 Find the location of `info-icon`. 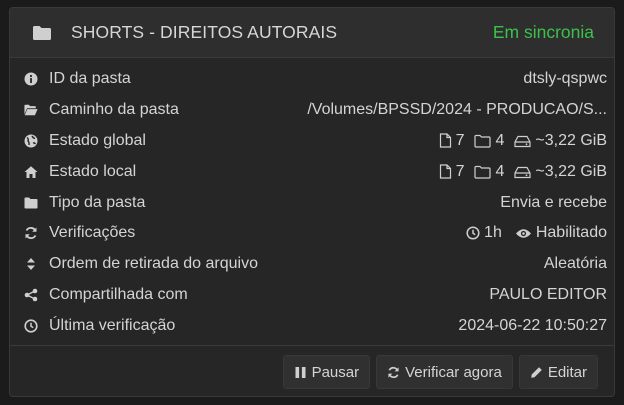

info-icon is located at coordinates (31, 79).